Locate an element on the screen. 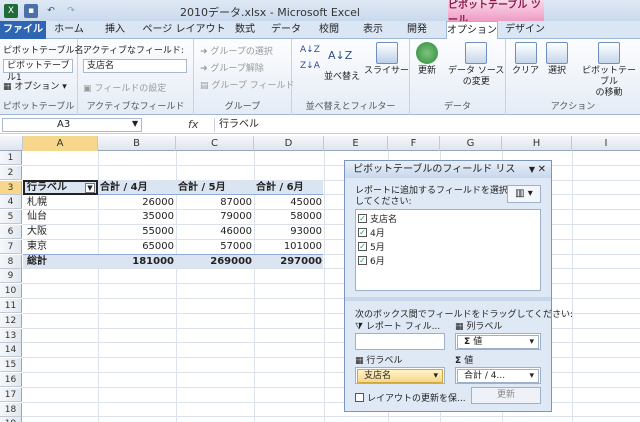 Image resolution: width=640 pixels, height=422 pixels. tab-view: 表示 is located at coordinates (373, 30).